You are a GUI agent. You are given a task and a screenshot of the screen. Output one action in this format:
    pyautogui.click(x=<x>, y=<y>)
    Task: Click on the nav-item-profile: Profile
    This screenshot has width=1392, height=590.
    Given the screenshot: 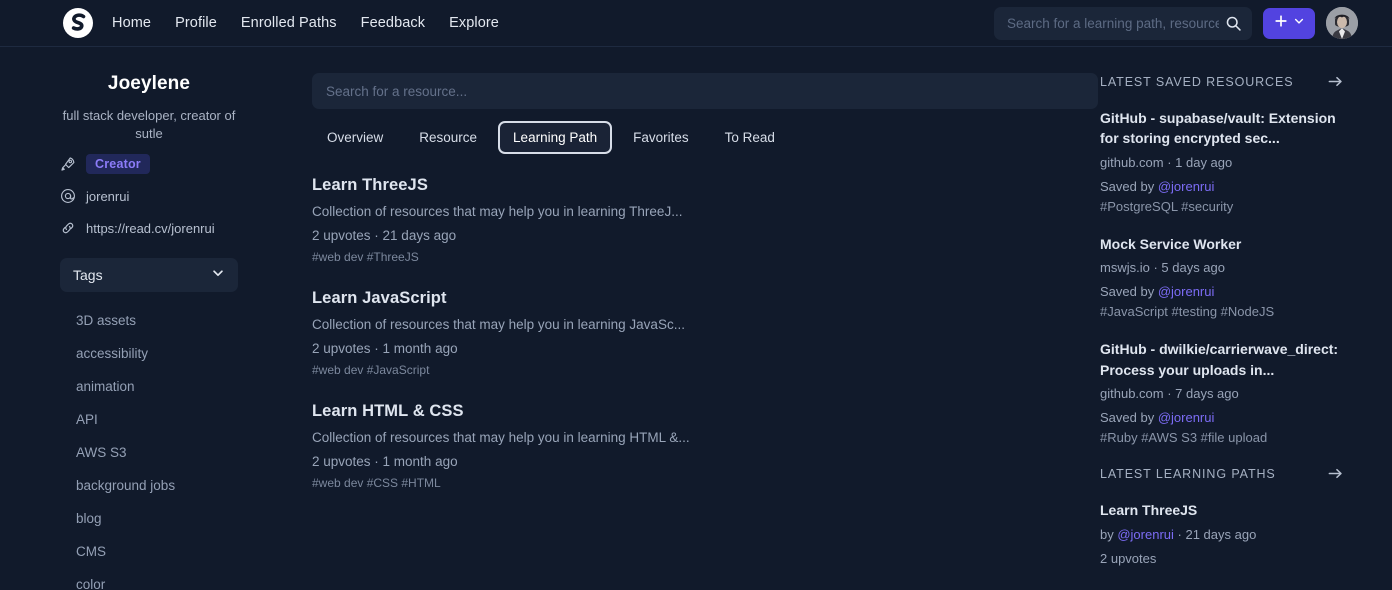 What is the action you would take?
    pyautogui.click(x=196, y=23)
    